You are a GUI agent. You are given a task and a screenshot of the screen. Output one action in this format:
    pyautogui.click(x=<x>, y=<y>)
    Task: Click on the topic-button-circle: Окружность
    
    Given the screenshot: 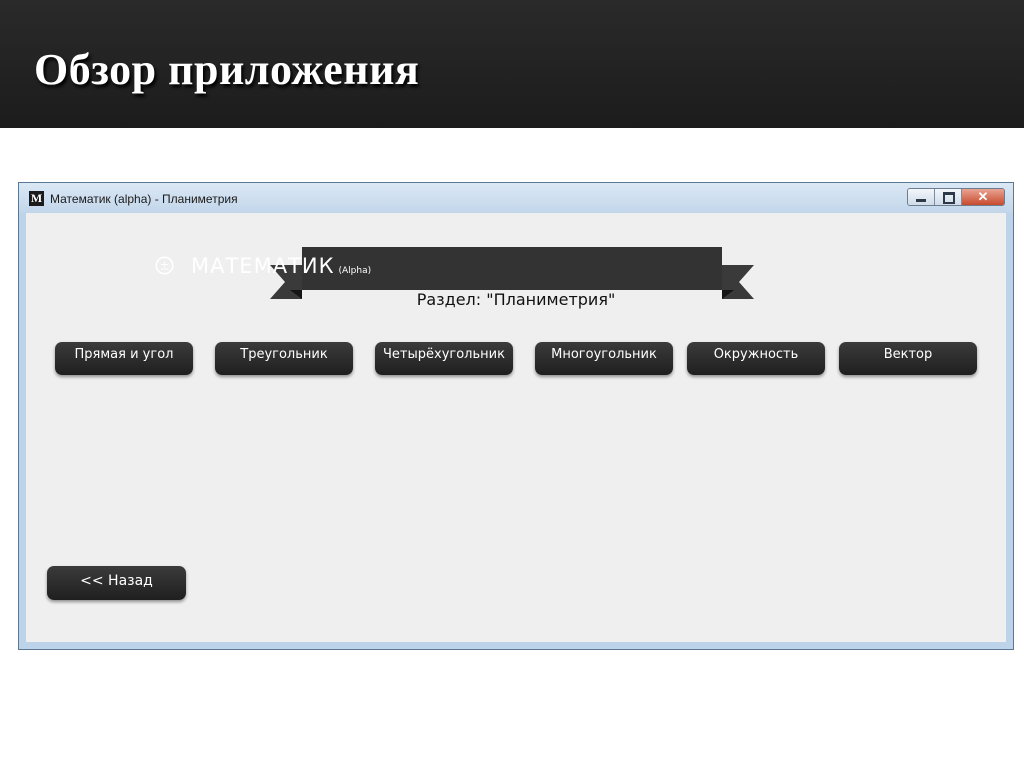 What is the action you would take?
    pyautogui.click(x=756, y=358)
    